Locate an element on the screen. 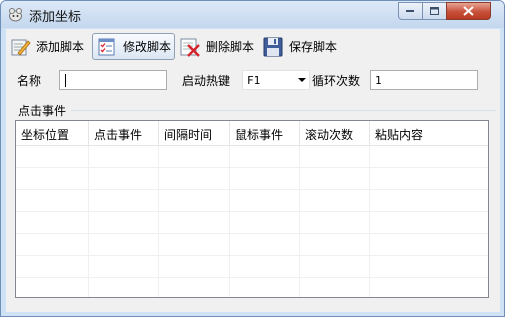  table-header: 坐标位置 点击事件 间隔时间 鼠标事件 滚动次数 粘贴内容 is located at coordinates (252, 133).